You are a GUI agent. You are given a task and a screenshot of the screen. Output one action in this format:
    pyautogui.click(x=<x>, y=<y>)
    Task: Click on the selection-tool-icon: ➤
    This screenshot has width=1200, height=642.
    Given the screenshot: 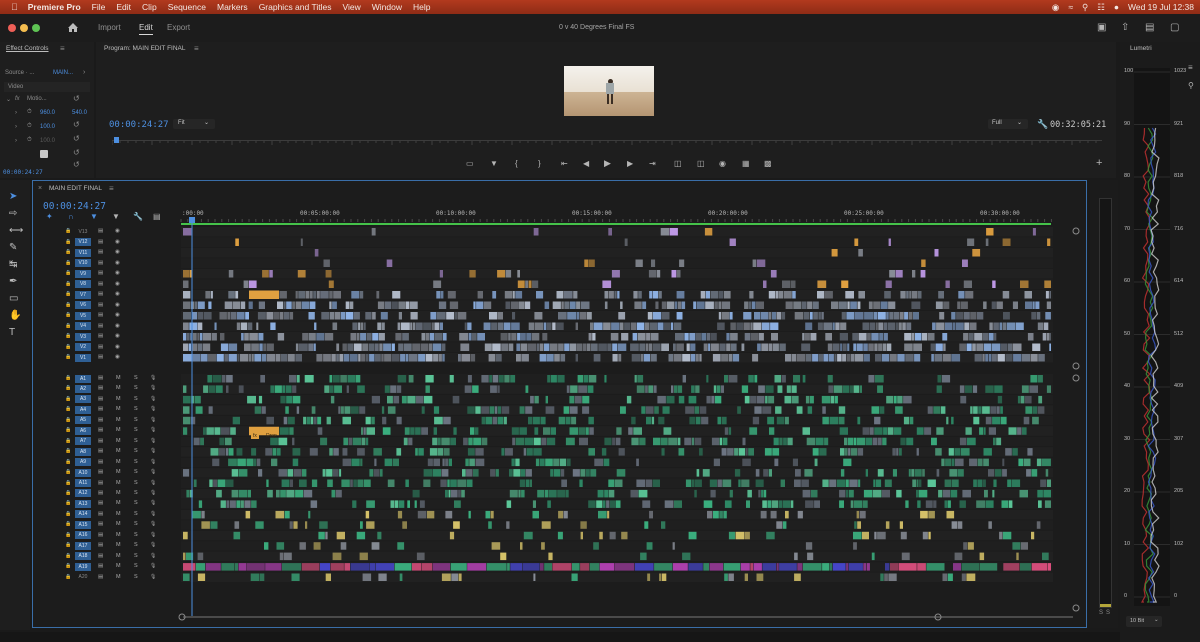 What is the action you would take?
    pyautogui.click(x=13, y=197)
    